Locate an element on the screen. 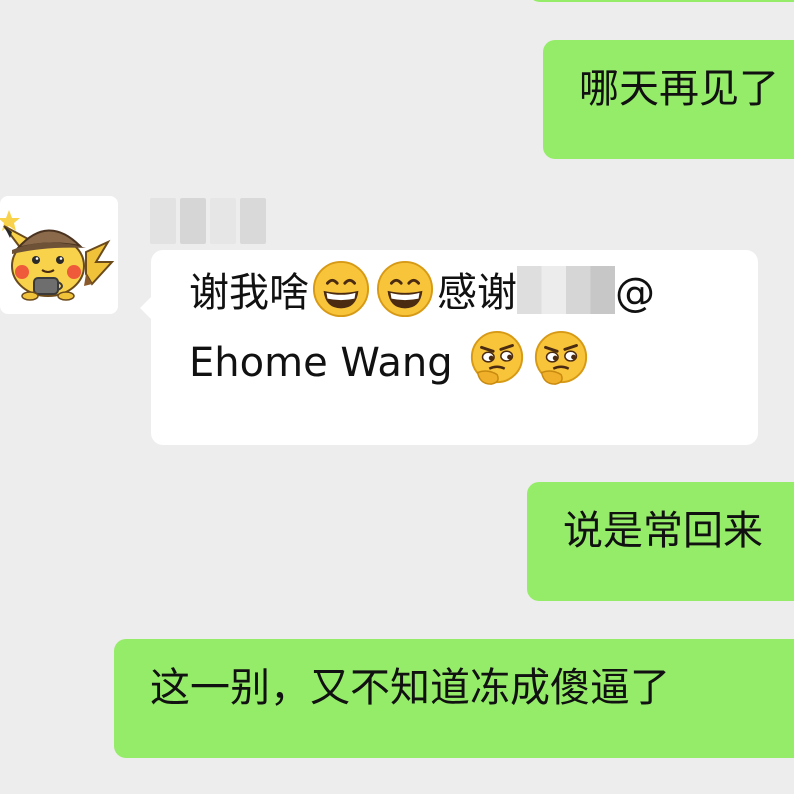  sender-name-redacted is located at coordinates (208, 221).